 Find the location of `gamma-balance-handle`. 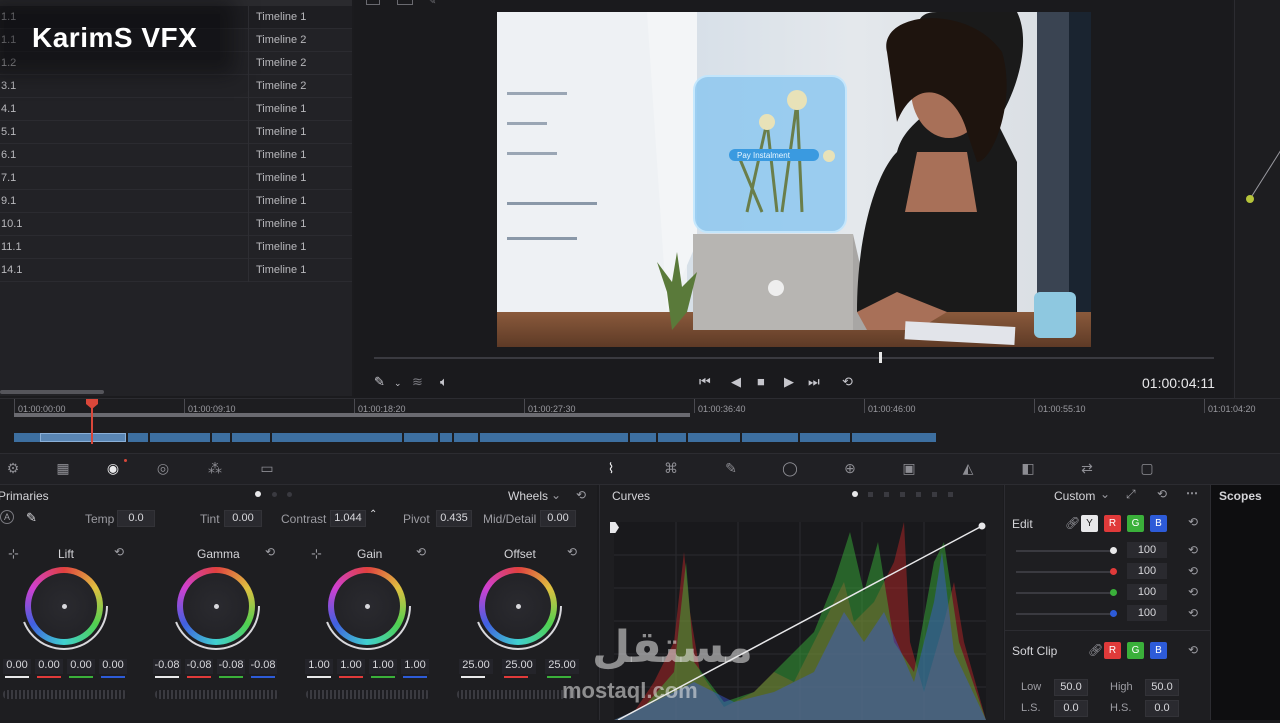

gamma-balance-handle is located at coordinates (216, 606).